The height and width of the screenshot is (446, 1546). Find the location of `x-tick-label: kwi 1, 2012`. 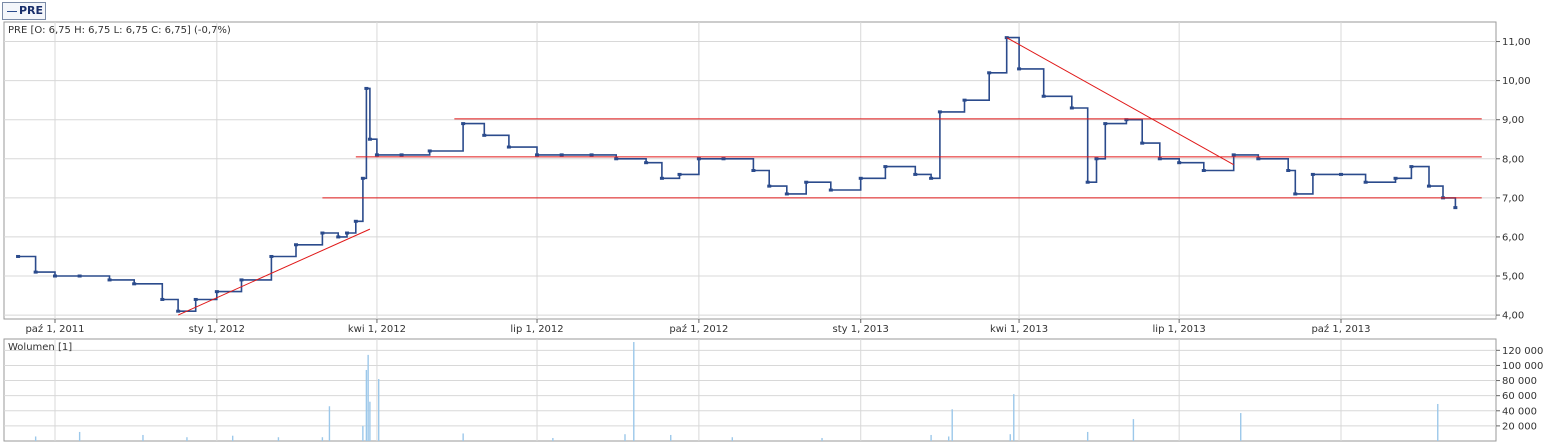

x-tick-label: kwi 1, 2012 is located at coordinates (377, 329).